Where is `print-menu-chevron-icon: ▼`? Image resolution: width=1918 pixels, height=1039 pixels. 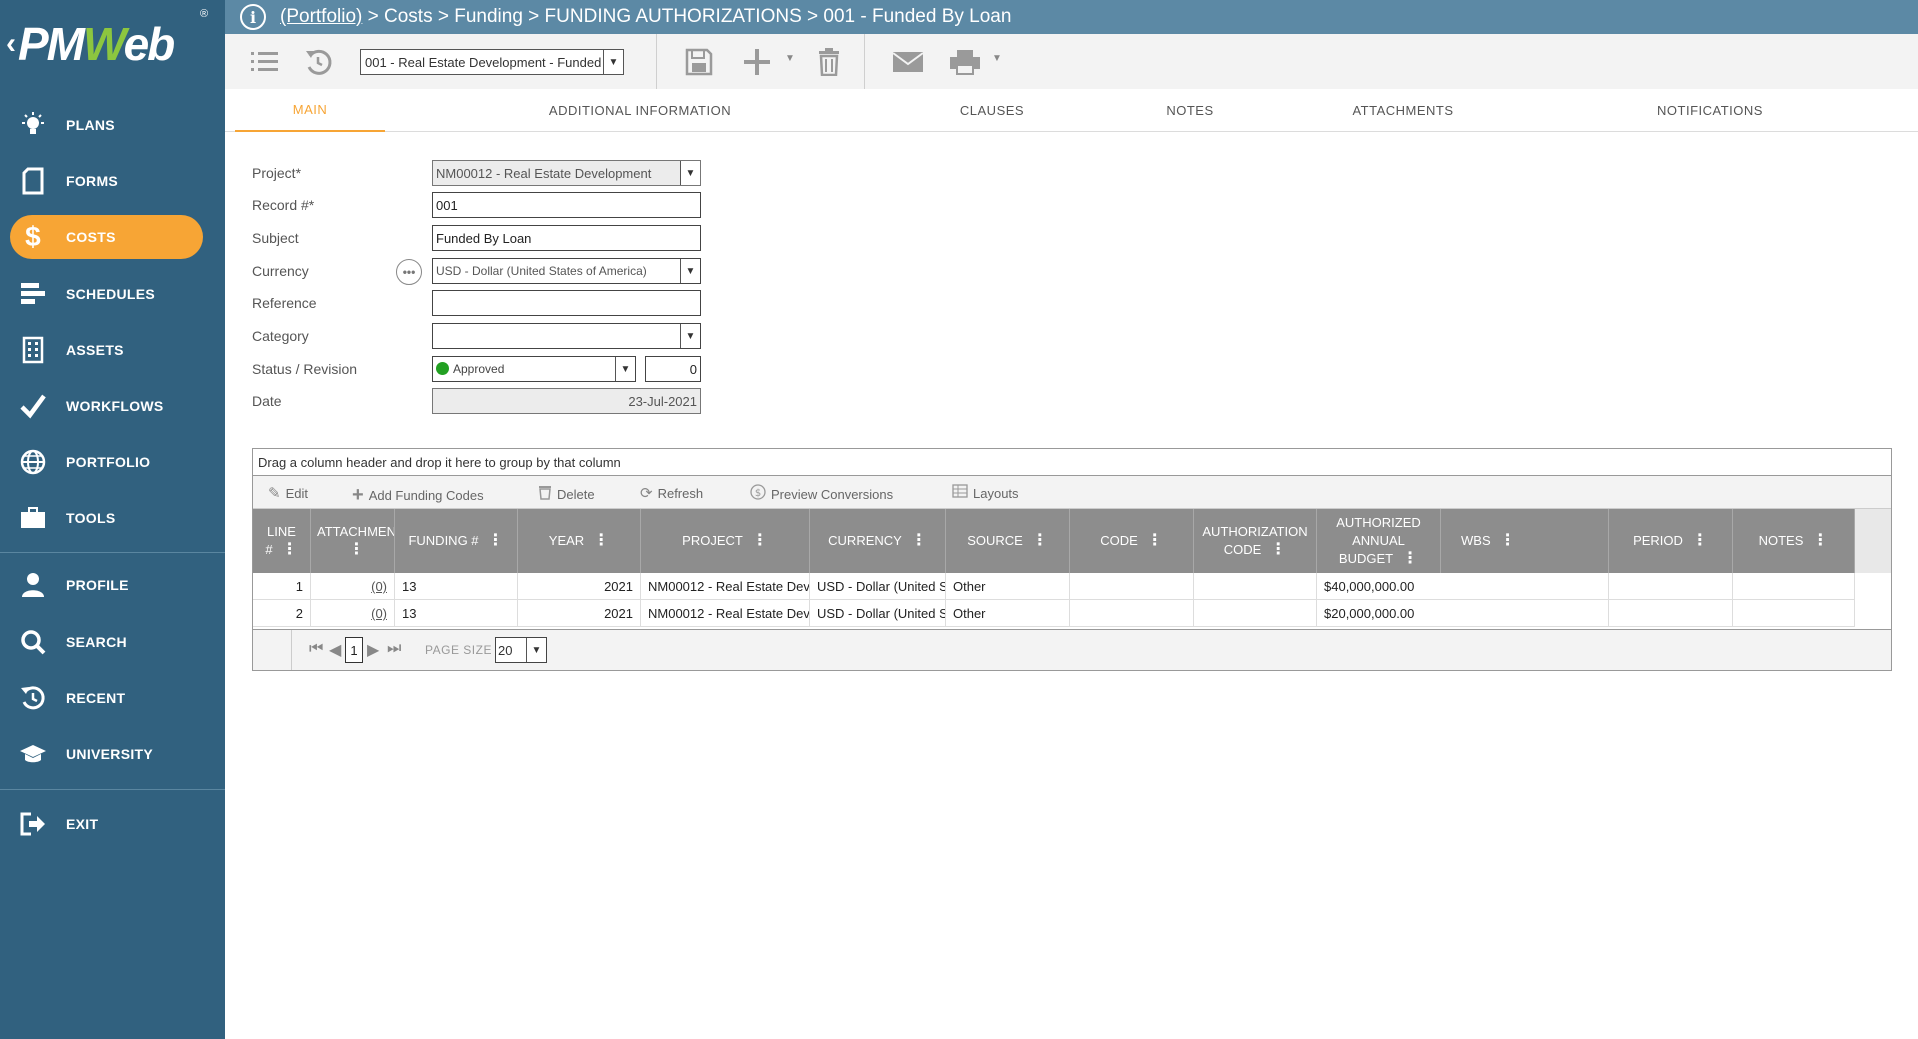
print-menu-chevron-icon: ▼ is located at coordinates (997, 58).